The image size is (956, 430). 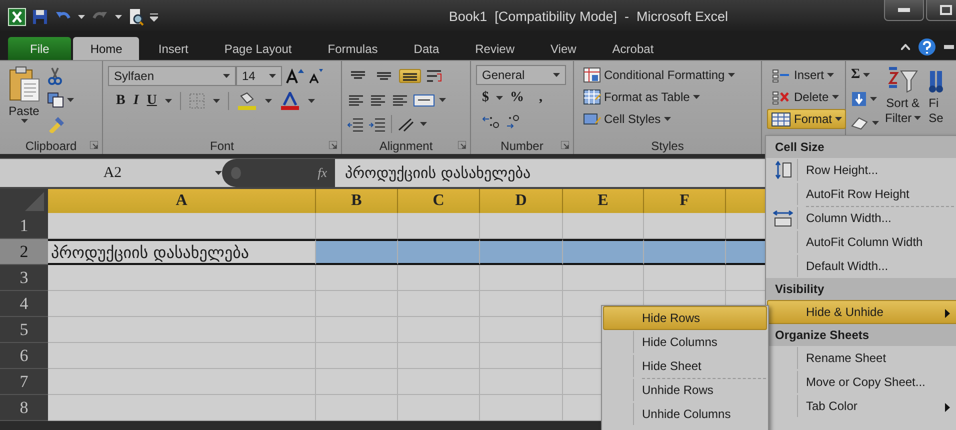 What do you see at coordinates (51, 145) in the screenshot?
I see `group-label: Clipboard` at bounding box center [51, 145].